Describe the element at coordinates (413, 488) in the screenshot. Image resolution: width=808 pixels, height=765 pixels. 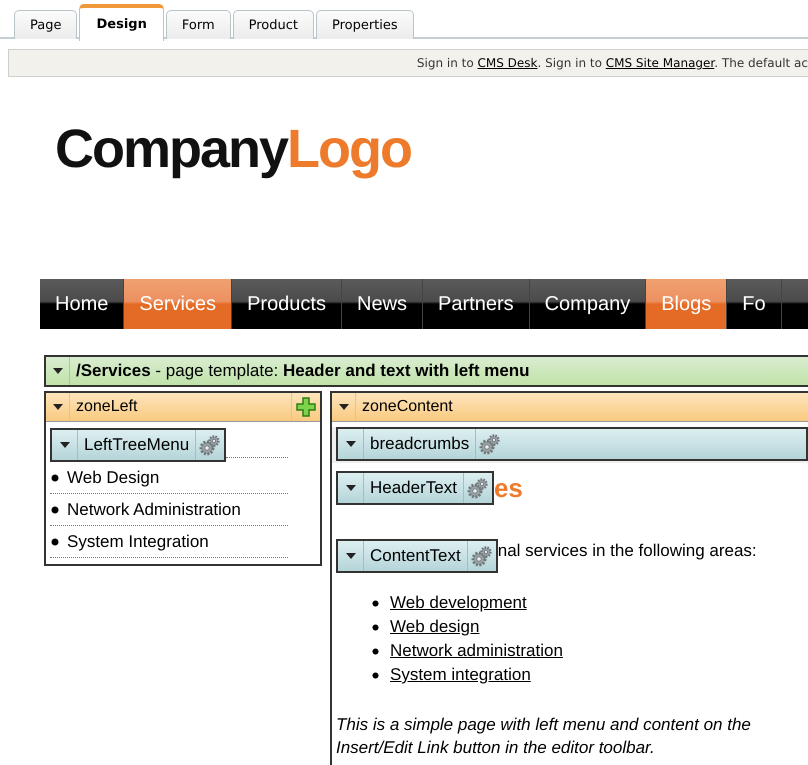
I see `web-part-title: HeaderText` at that location.